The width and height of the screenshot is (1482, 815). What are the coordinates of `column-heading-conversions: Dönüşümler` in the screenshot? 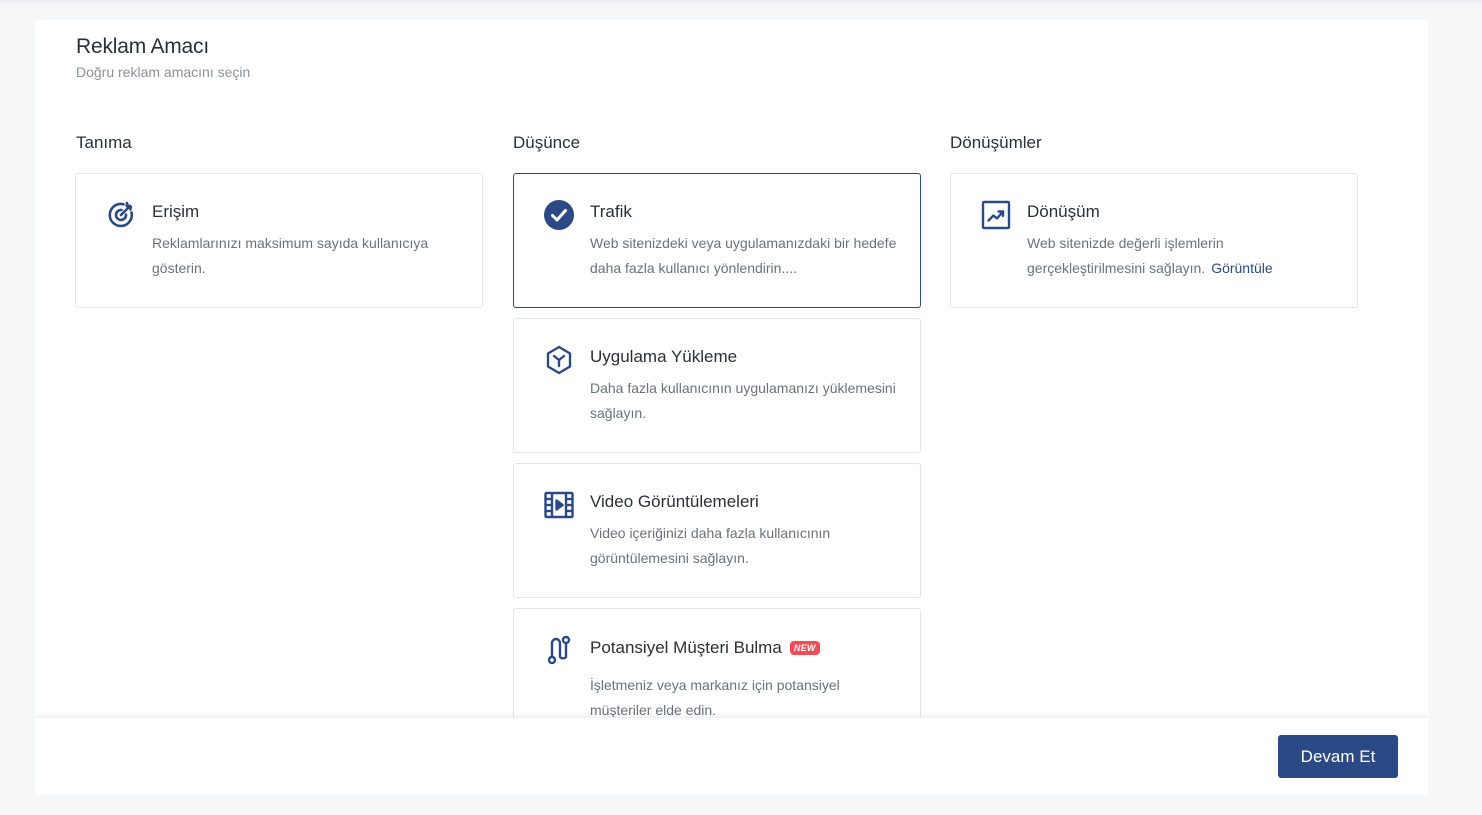 It's located at (996, 142).